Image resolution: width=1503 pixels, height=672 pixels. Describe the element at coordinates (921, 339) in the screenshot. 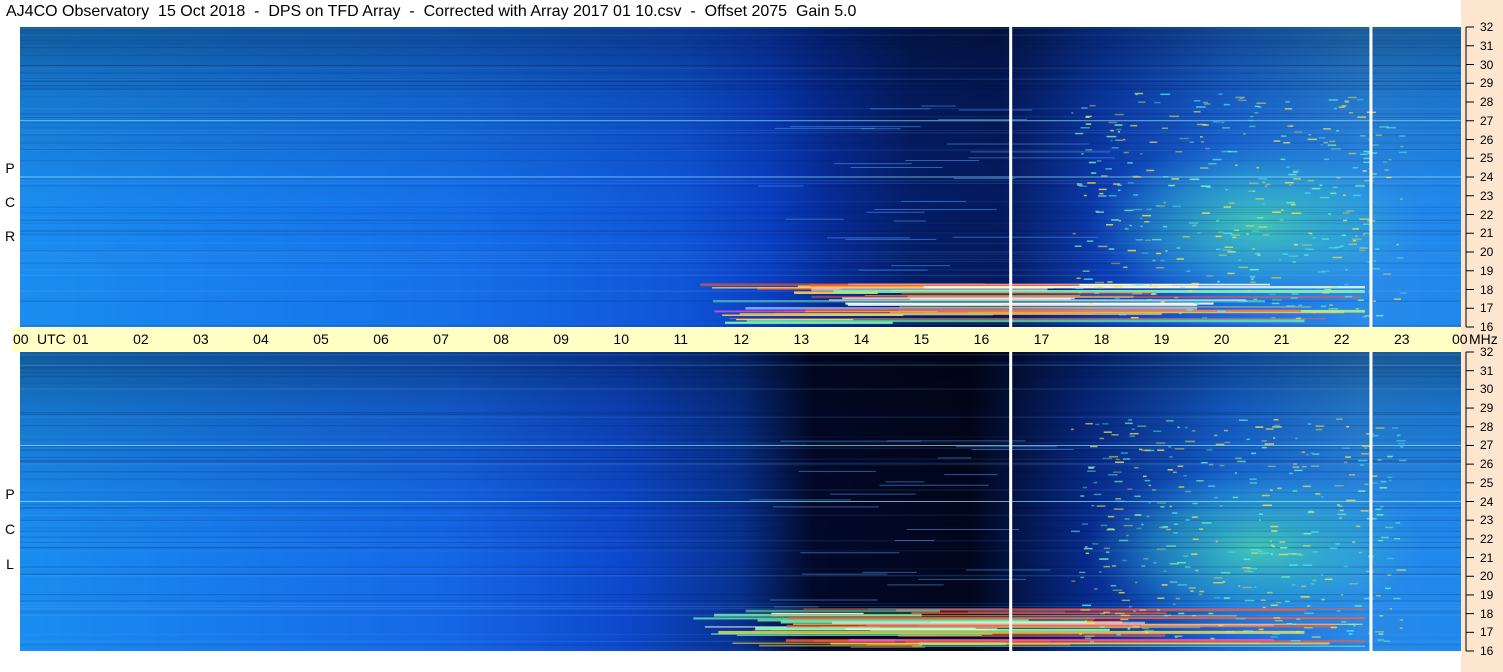

I see `utc-tick-label: 15` at that location.